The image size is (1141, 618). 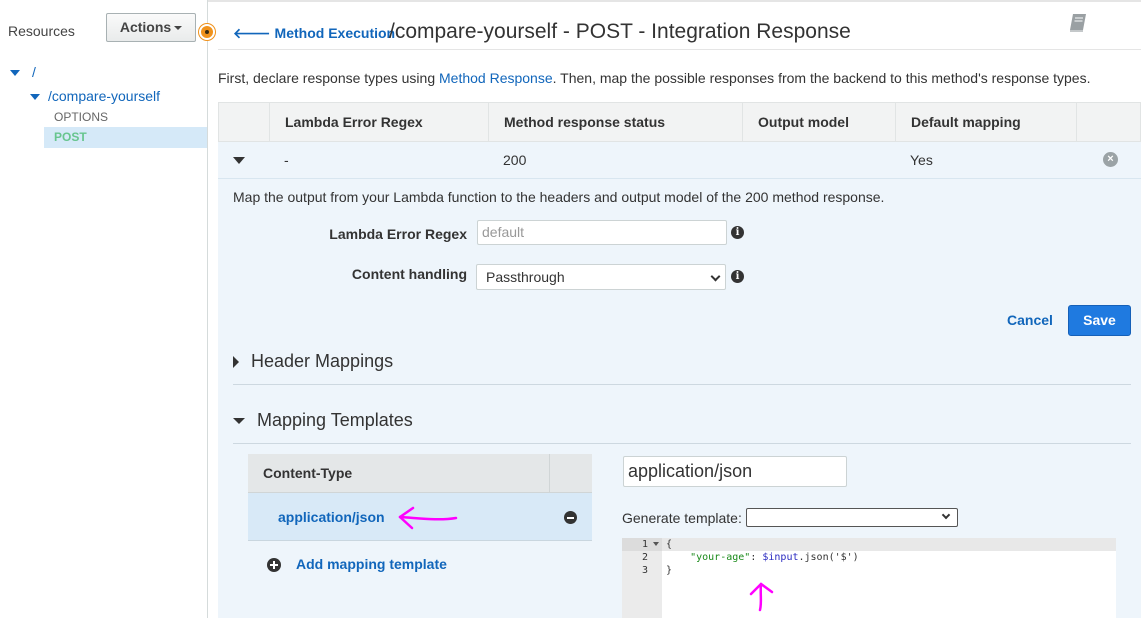 I want to click on tree-item-root: /, so click(x=23, y=72).